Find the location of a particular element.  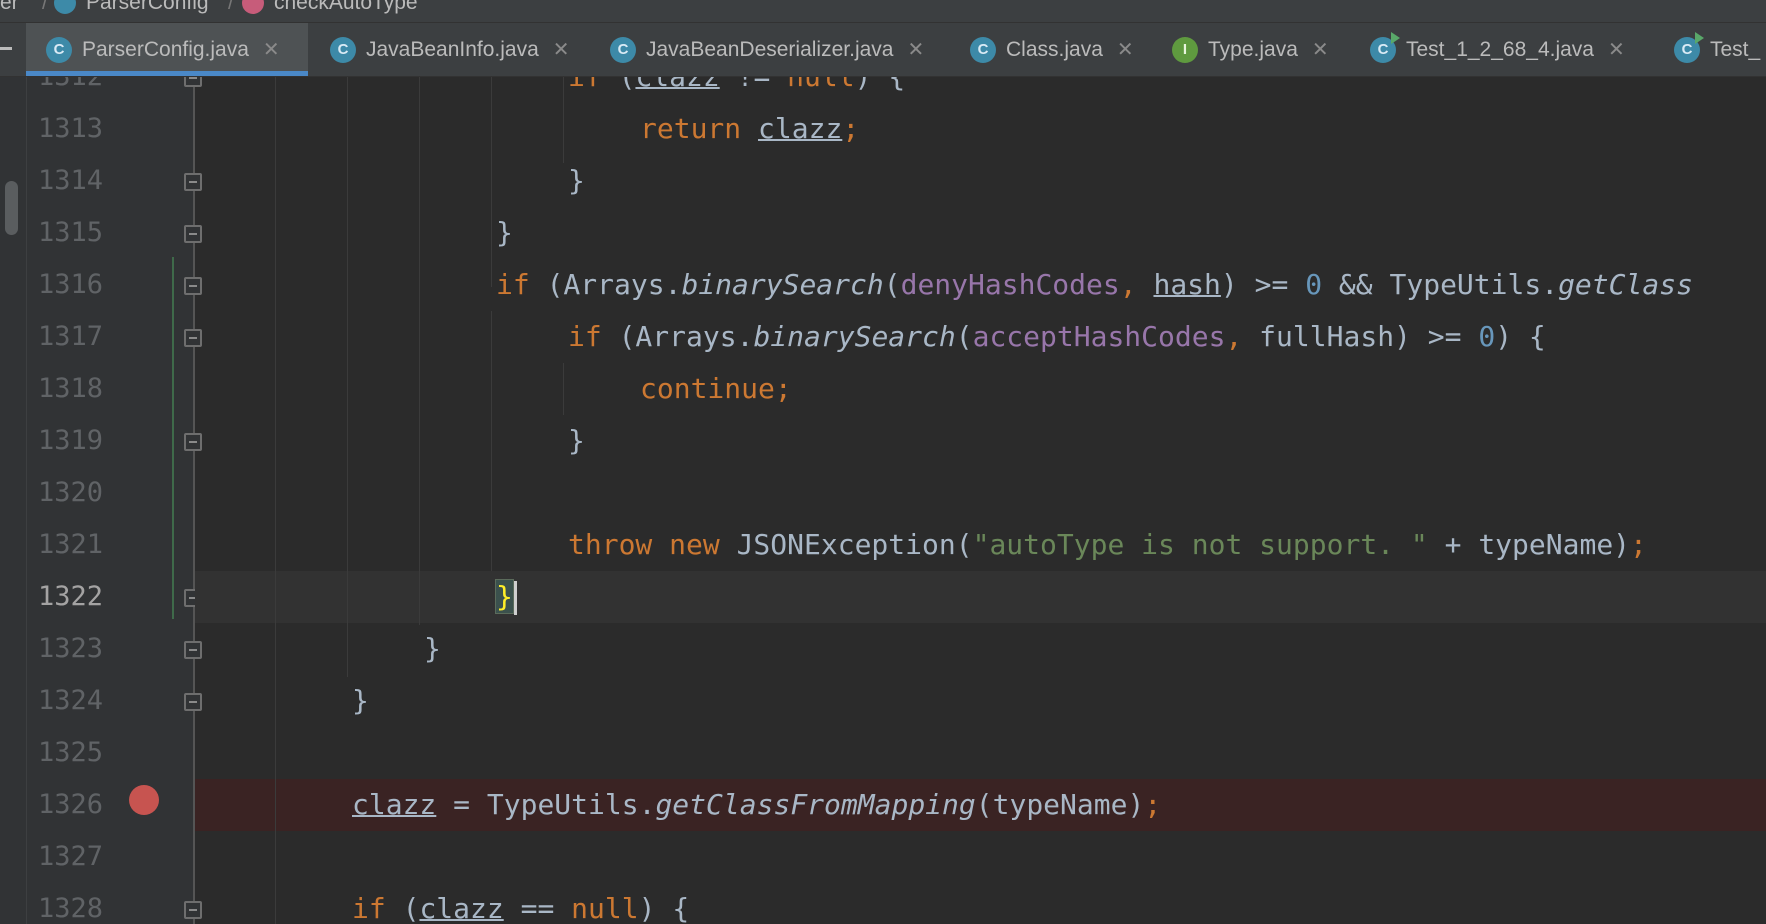

code-line-1322: } is located at coordinates (506, 597).